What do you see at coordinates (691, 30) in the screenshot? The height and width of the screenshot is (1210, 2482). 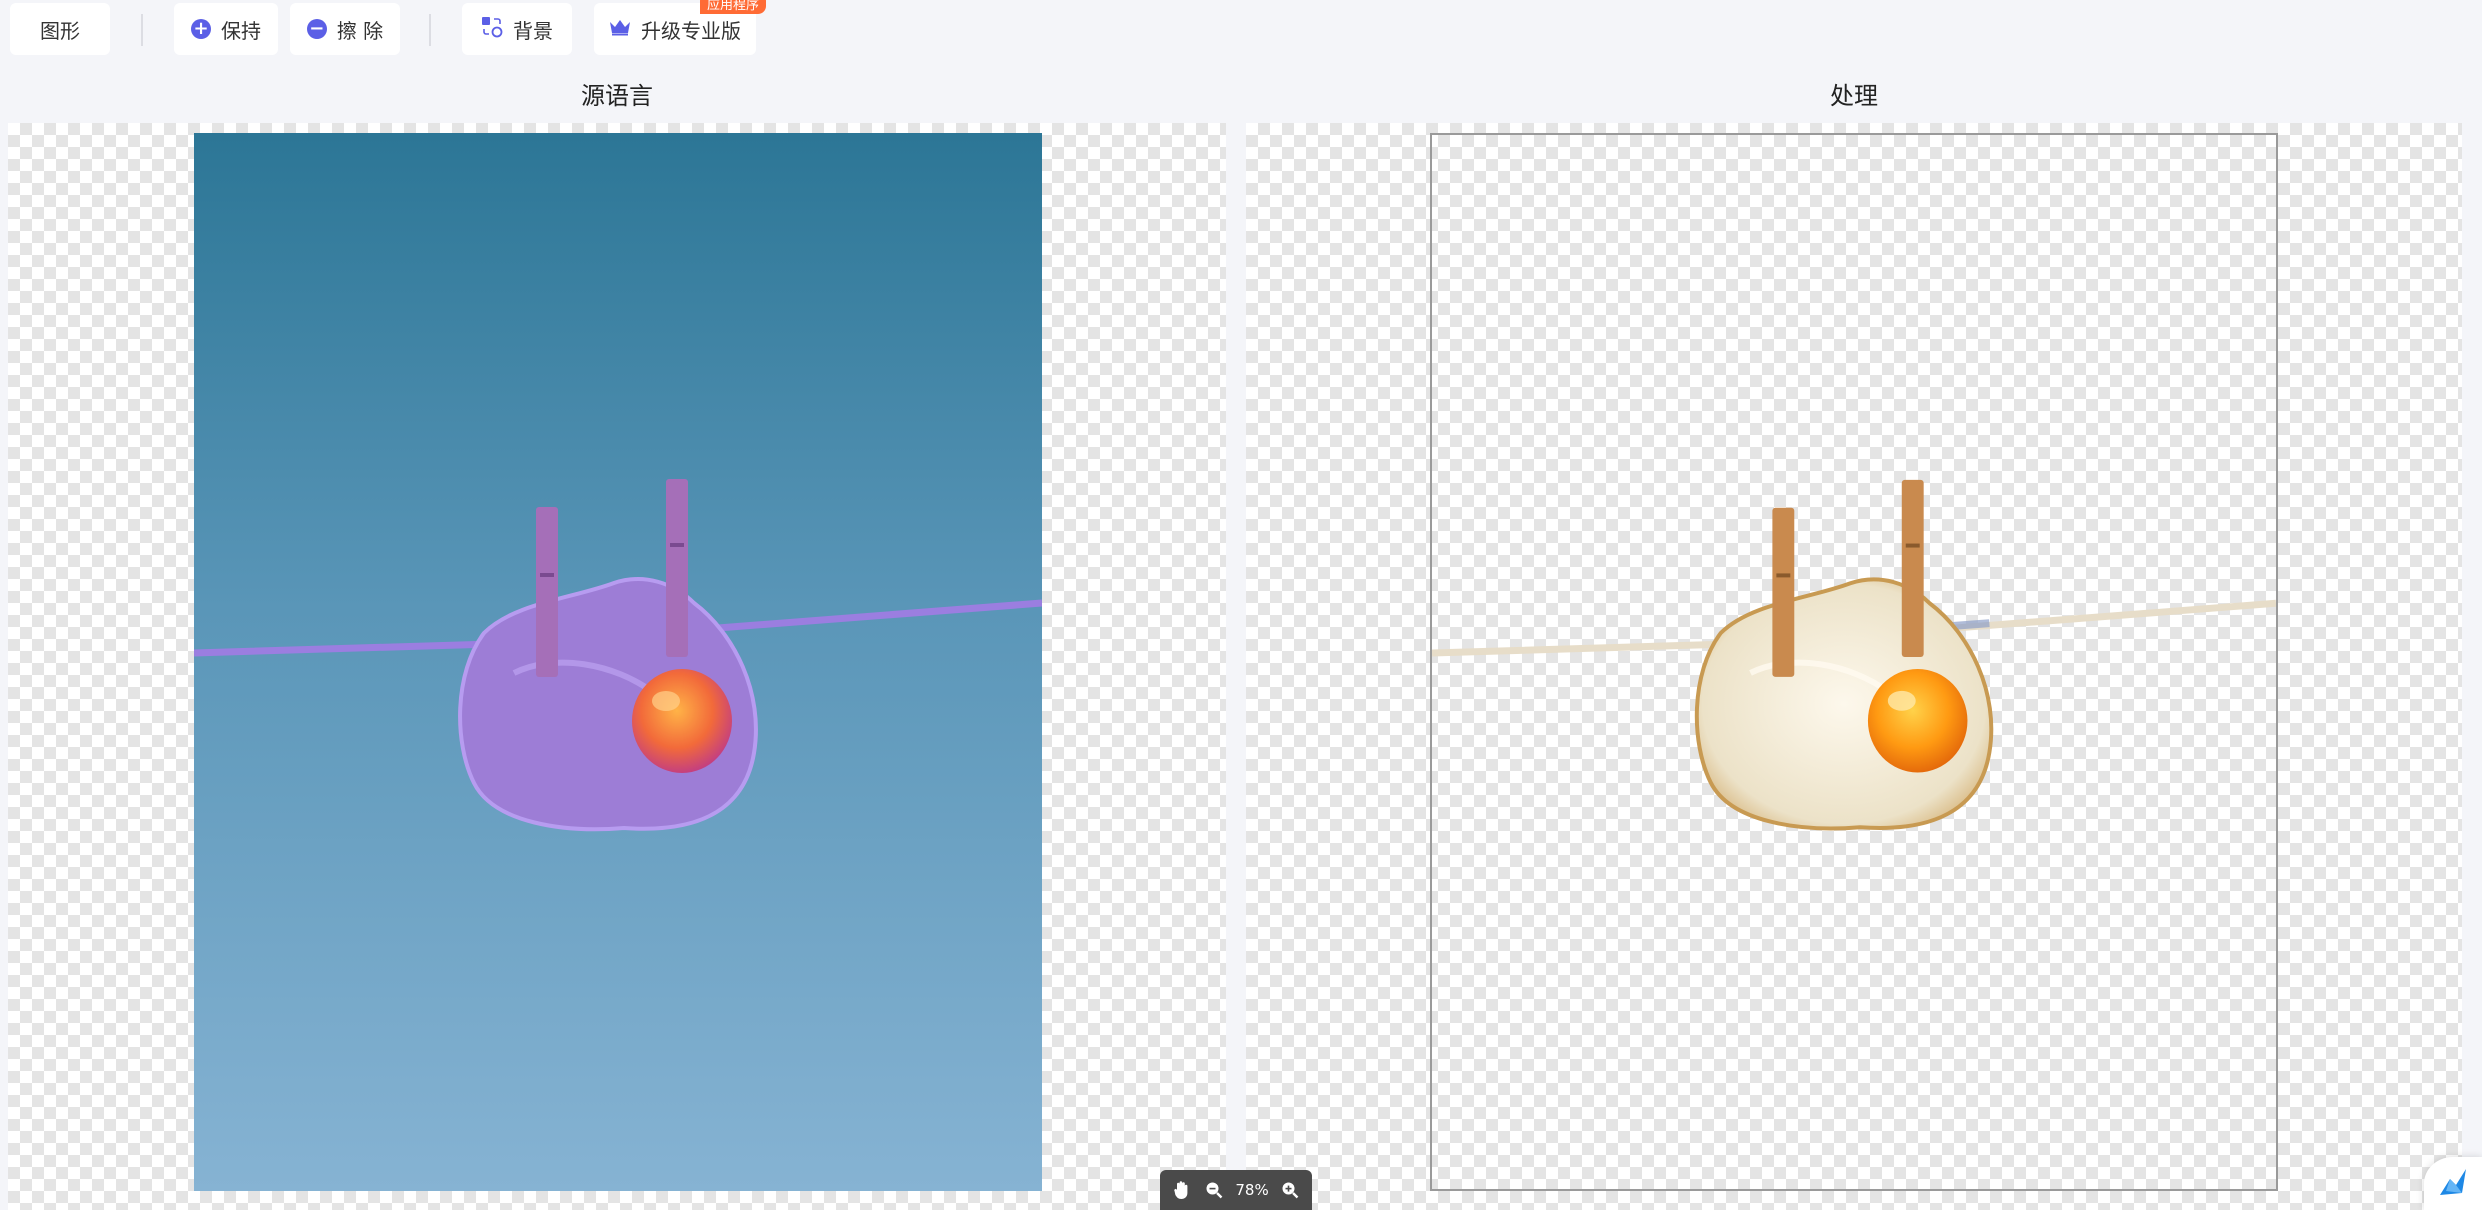 I see `upgrade-label: 升级专业版` at bounding box center [691, 30].